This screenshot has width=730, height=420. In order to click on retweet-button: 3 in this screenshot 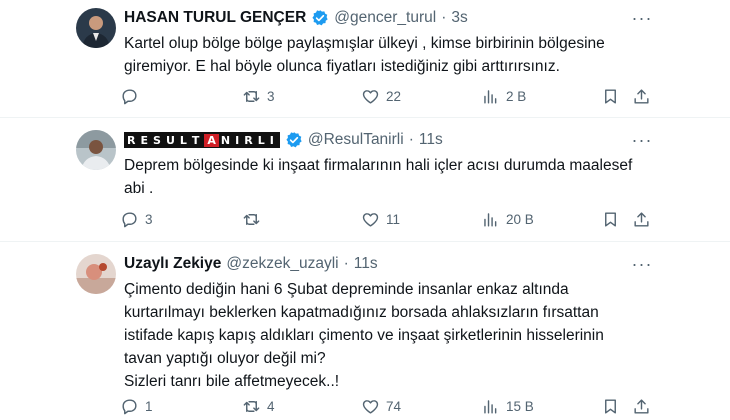, I will do `click(258, 96)`.